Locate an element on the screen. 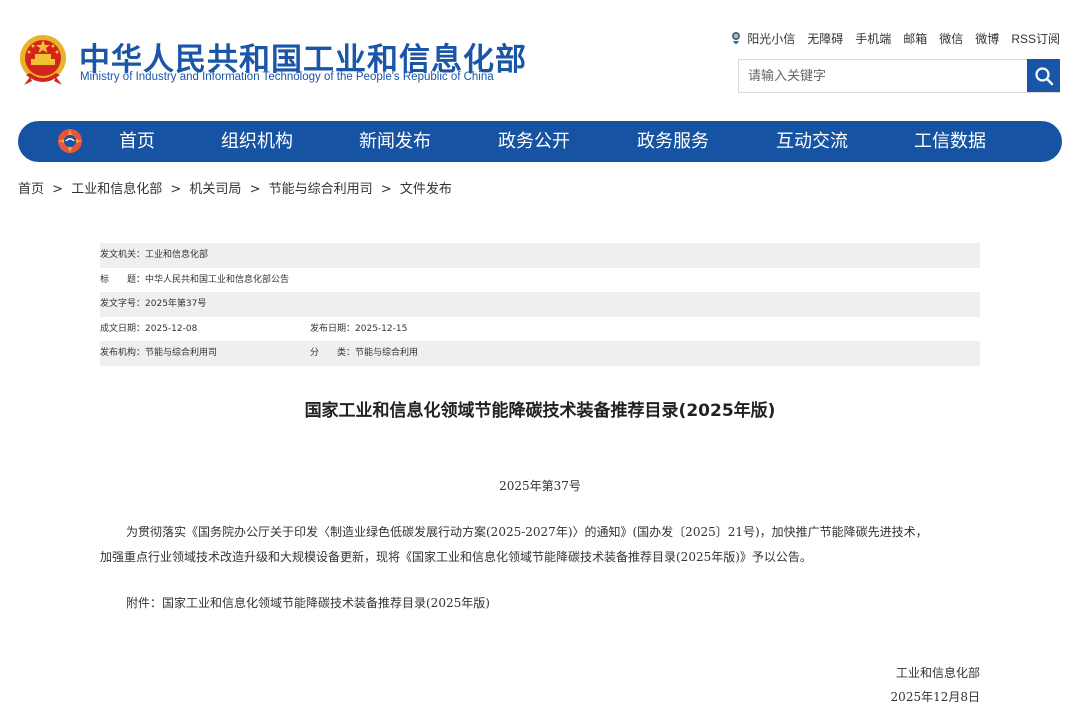 The width and height of the screenshot is (1080, 706). nav-data: 工信数据 is located at coordinates (950, 141).